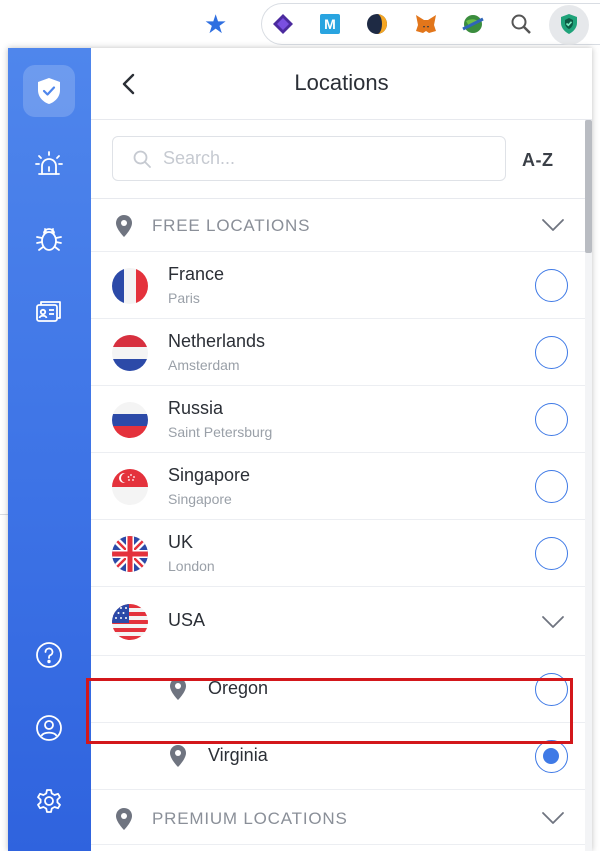 This screenshot has height=851, width=600. I want to click on free-locations-label: FREE LOCATIONS, so click(231, 225).